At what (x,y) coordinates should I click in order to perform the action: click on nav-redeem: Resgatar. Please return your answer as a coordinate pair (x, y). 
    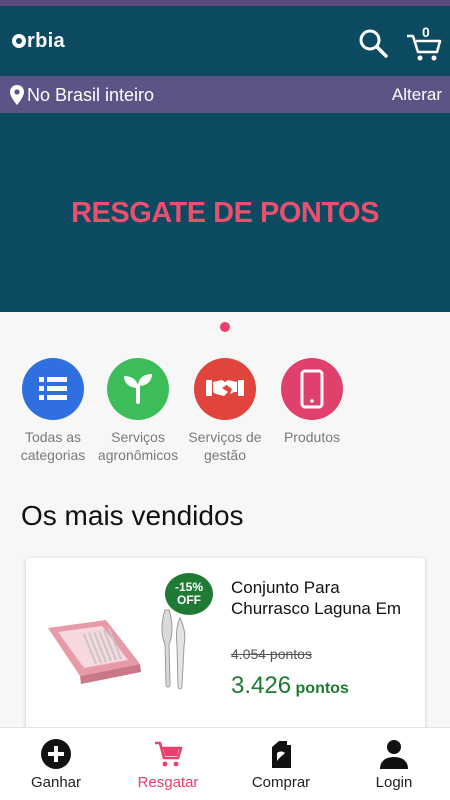
    Looking at the image, I should click on (168, 764).